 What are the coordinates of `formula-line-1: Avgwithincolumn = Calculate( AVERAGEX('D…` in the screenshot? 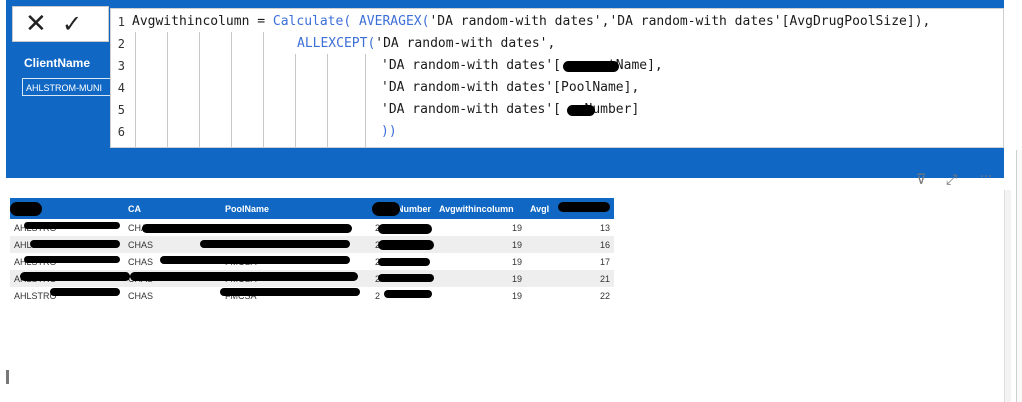 It's located at (531, 22).